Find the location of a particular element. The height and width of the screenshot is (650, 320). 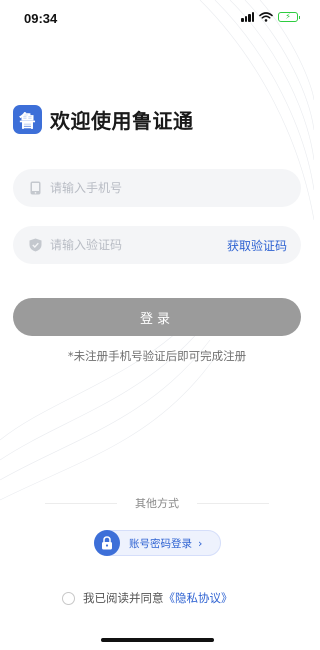

battery-icon: ⚡ is located at coordinates (289, 17).